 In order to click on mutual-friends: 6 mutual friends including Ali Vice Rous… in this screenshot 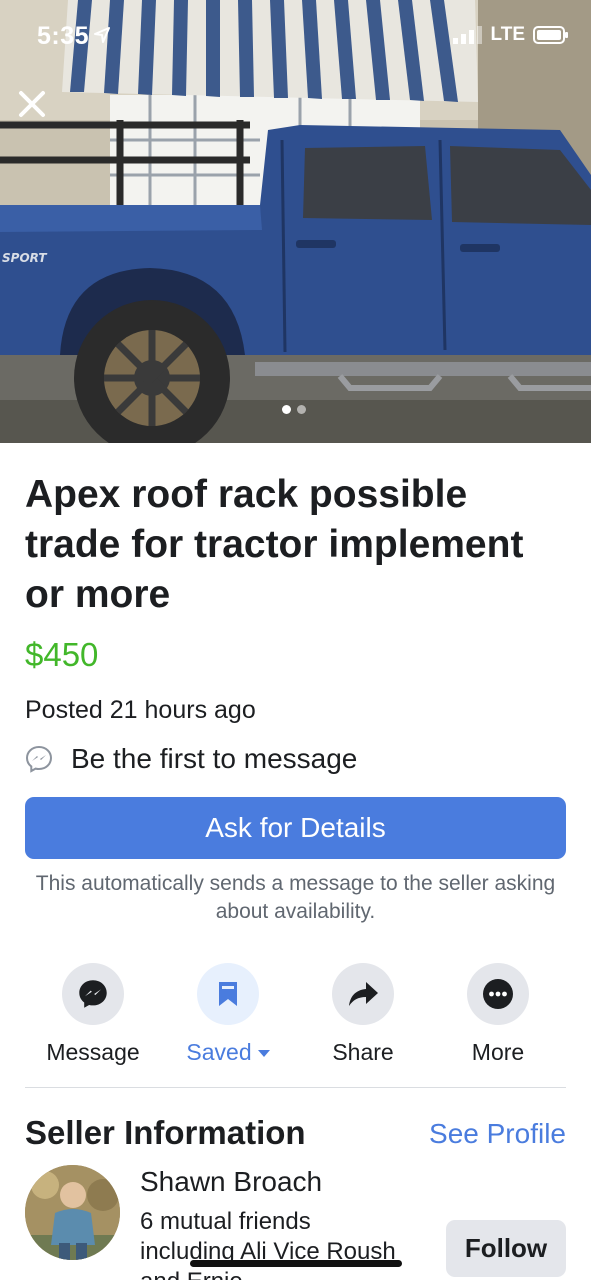, I will do `click(268, 1244)`.